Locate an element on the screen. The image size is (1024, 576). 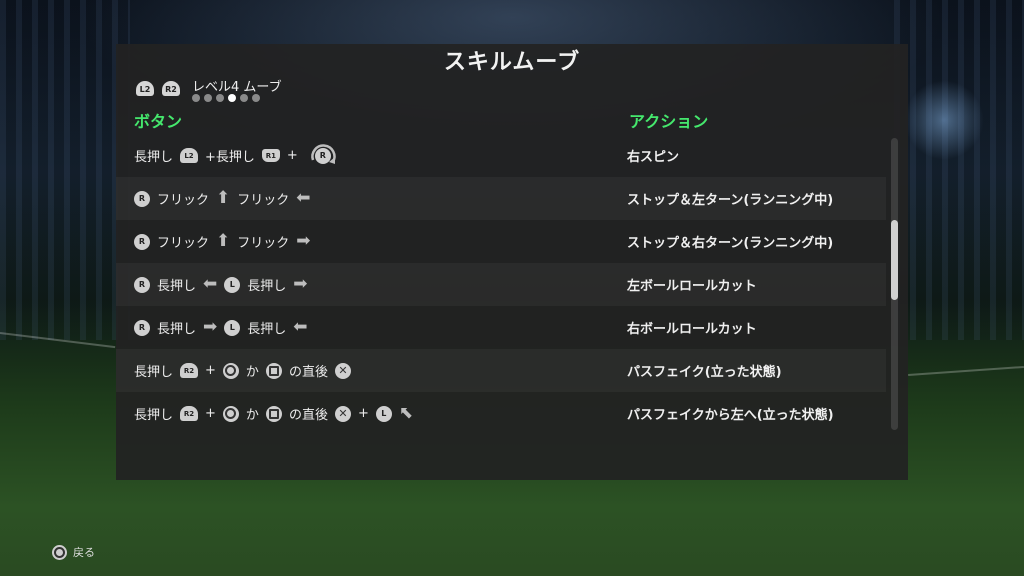
button-combo: R フリック ⬆ フリック ⬅ is located at coordinates (222, 198).